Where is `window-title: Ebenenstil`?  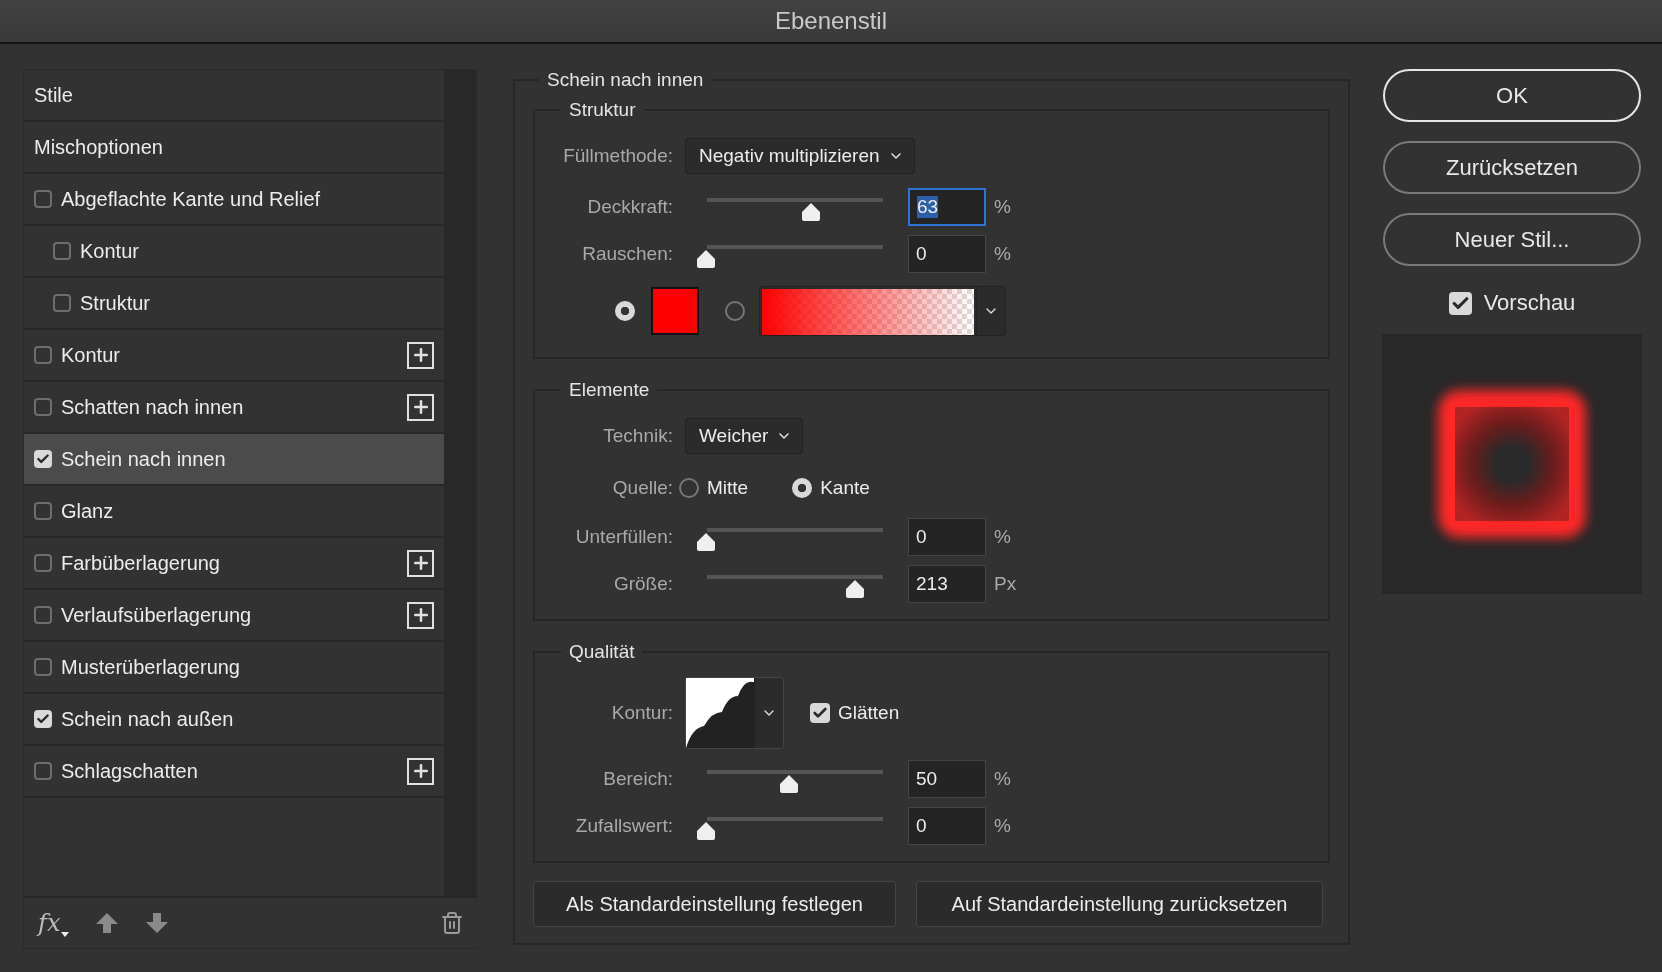 window-title: Ebenenstil is located at coordinates (831, 21).